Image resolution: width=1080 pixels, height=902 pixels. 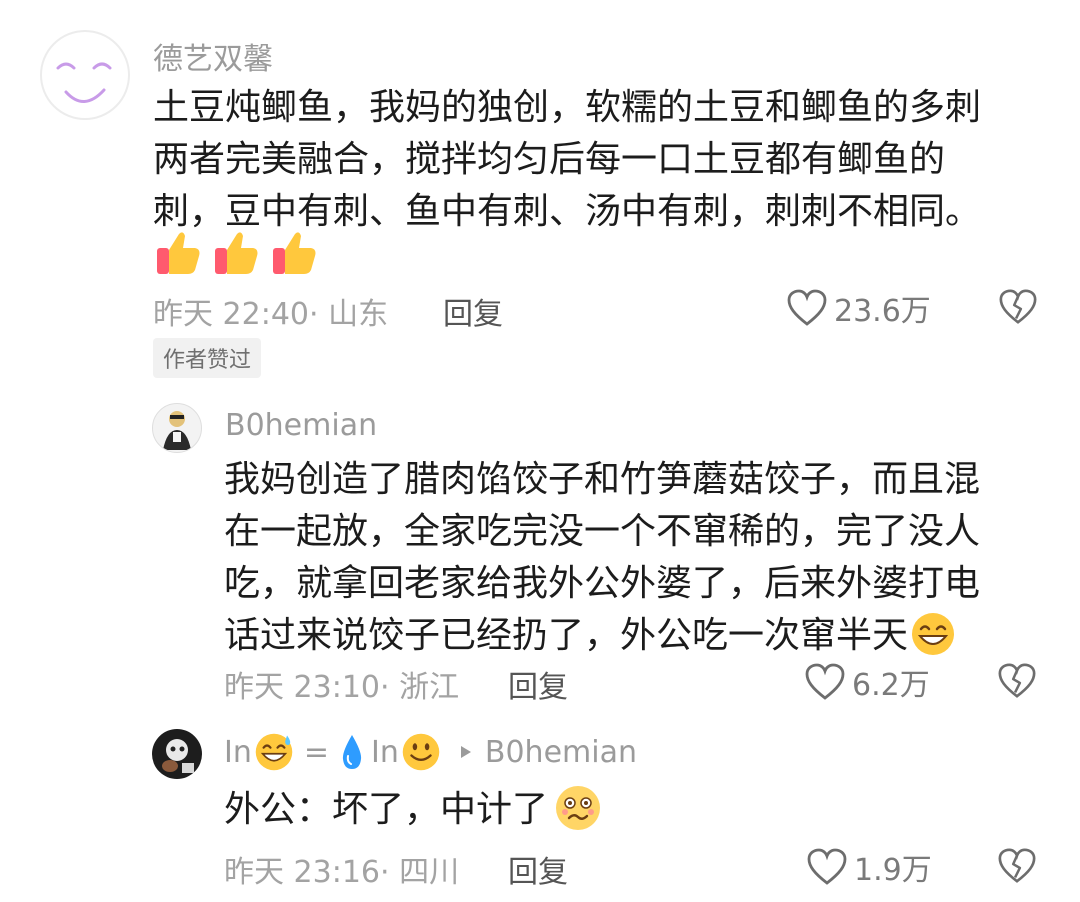 I want to click on username: In = In B0hemian, so click(x=430, y=752).